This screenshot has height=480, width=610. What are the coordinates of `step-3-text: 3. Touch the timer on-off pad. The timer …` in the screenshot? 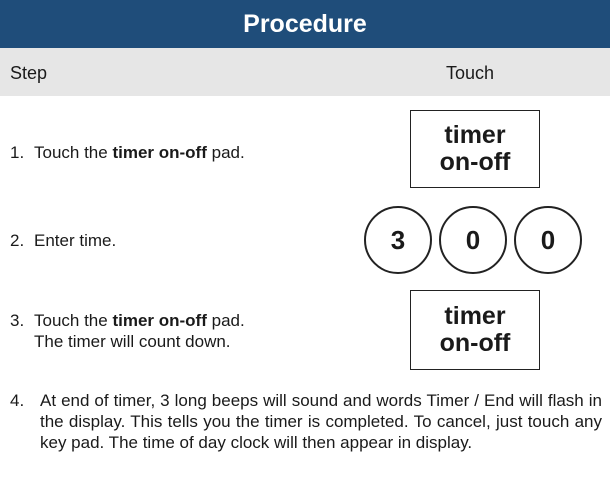 It's located at (127, 331).